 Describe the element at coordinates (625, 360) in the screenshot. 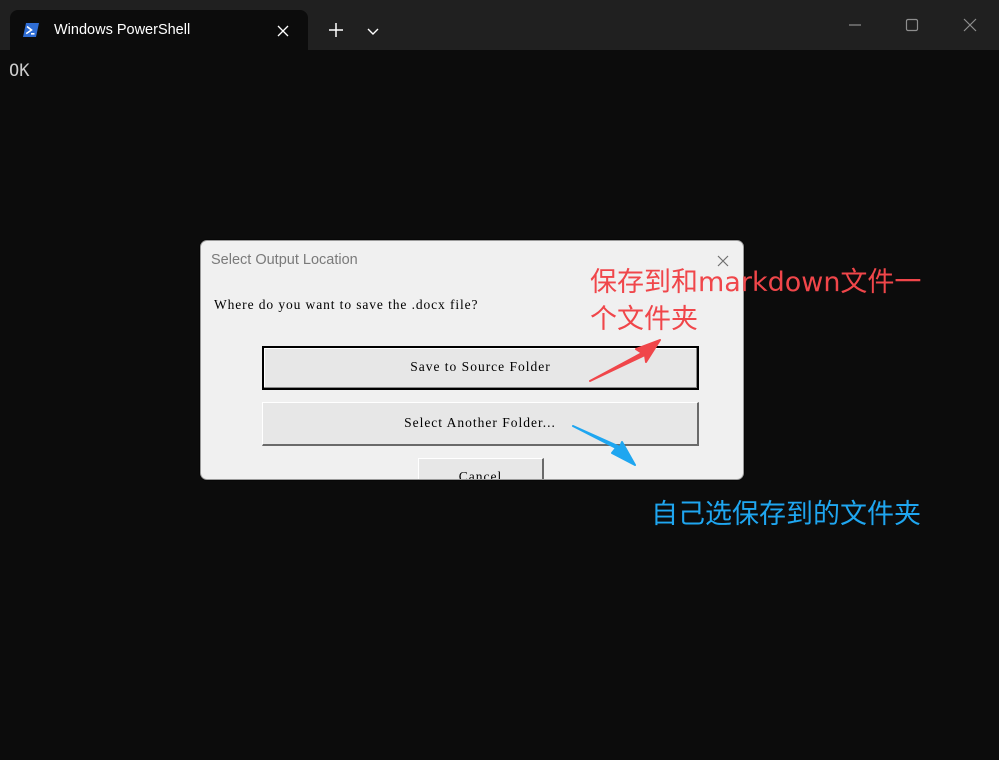

I see `red-arrow-icon` at that location.